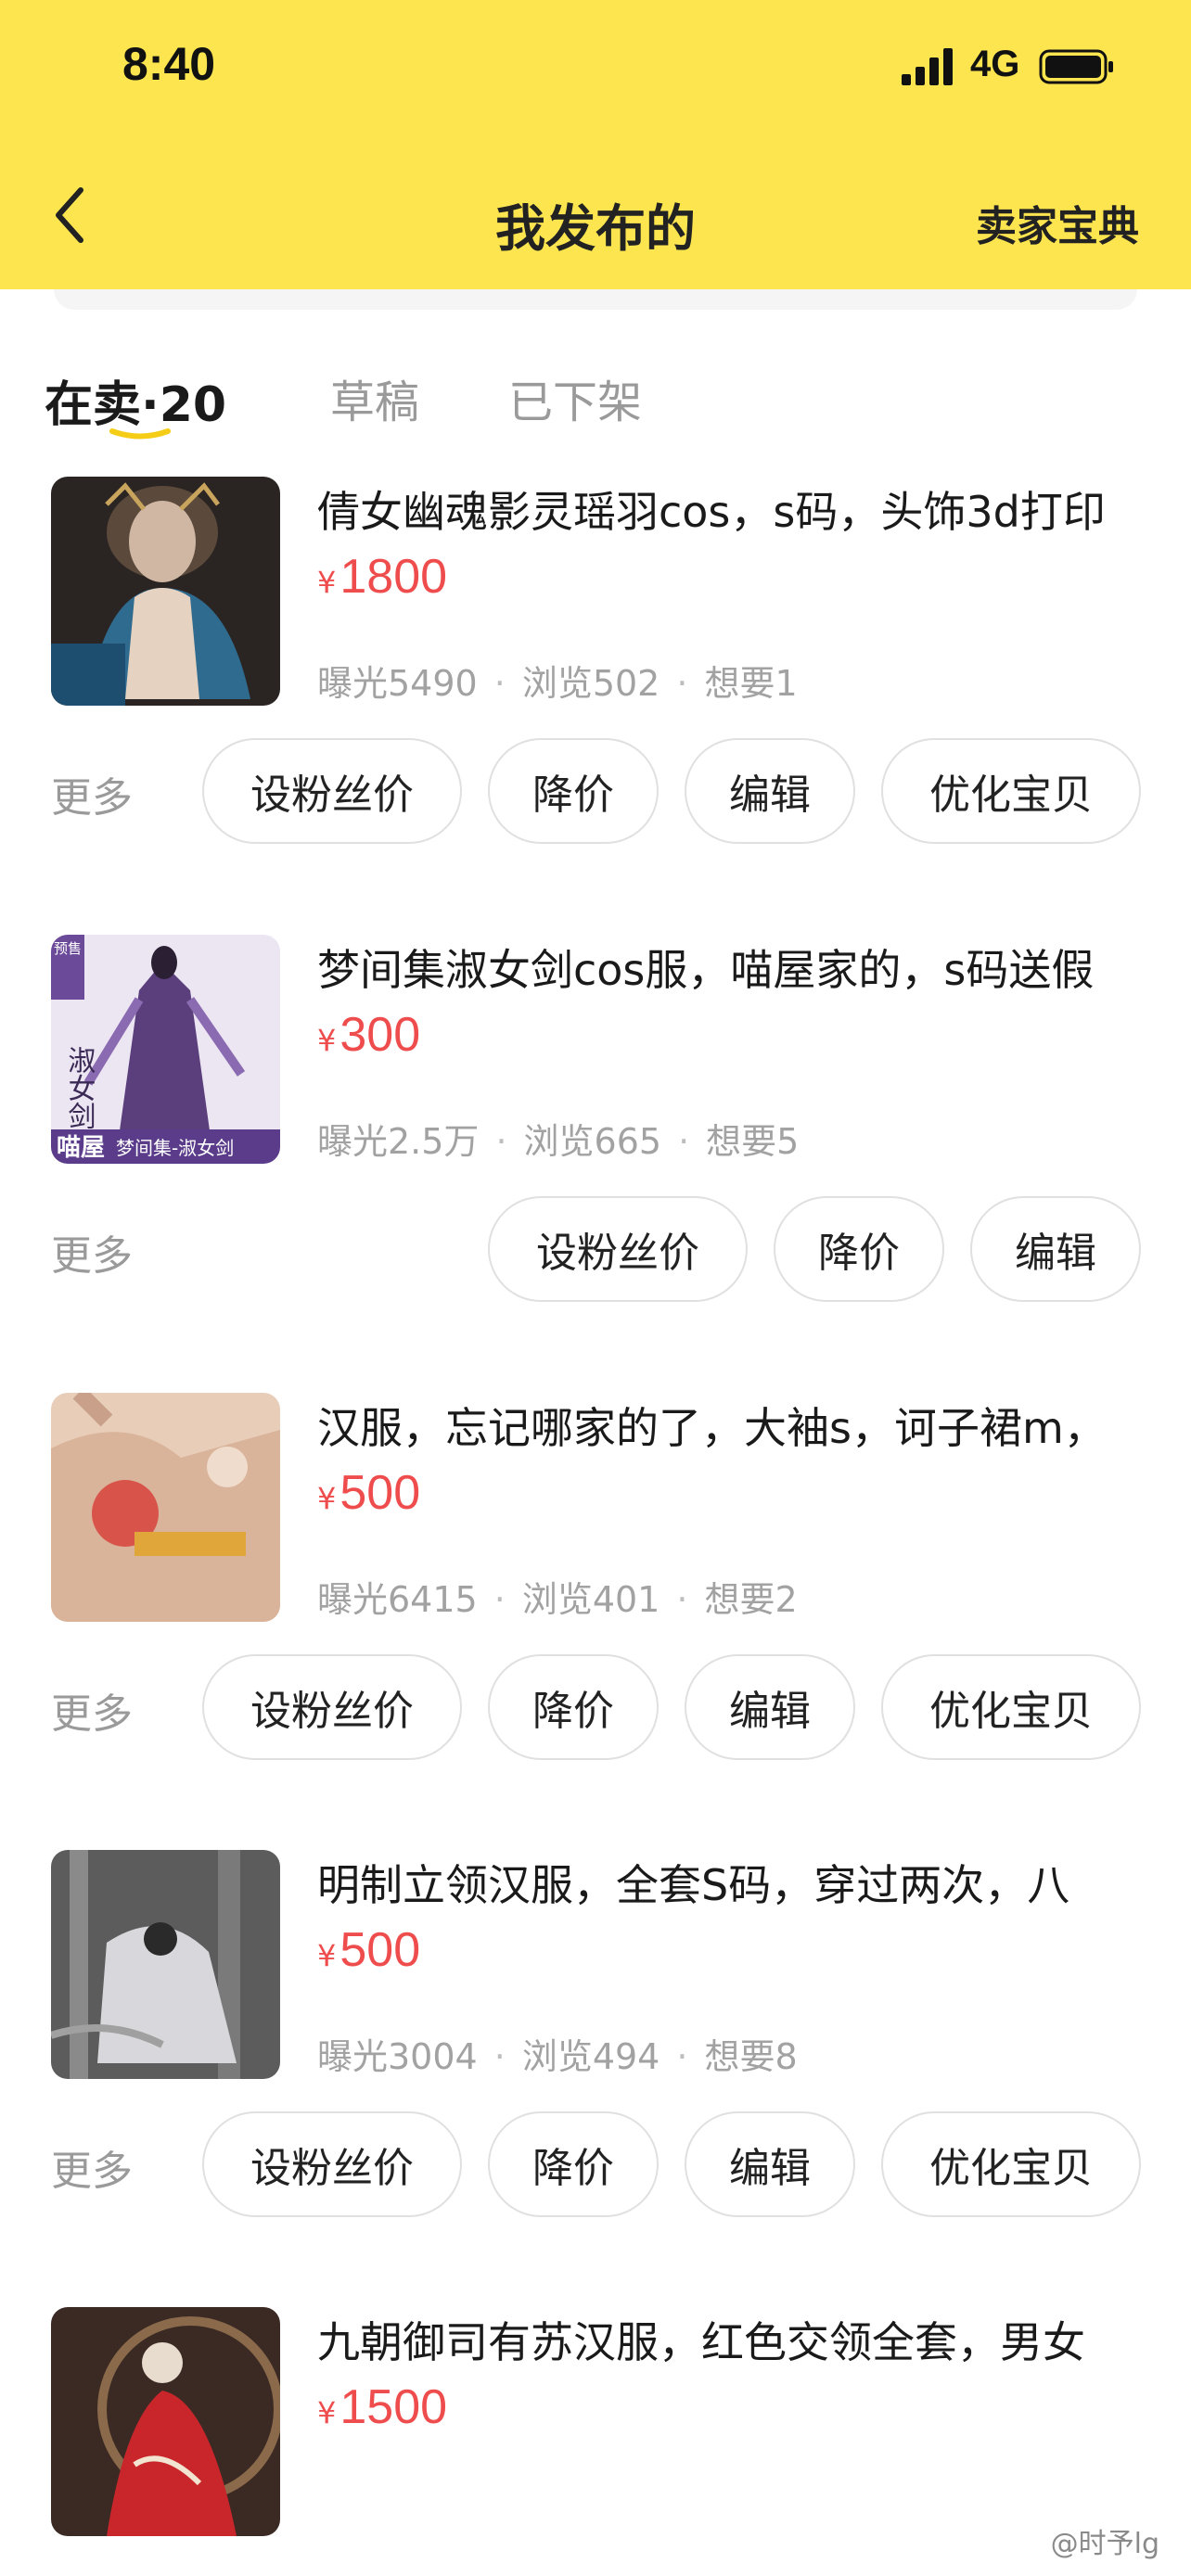 This screenshot has width=1191, height=2576. I want to click on battery-icon, so click(1076, 66).